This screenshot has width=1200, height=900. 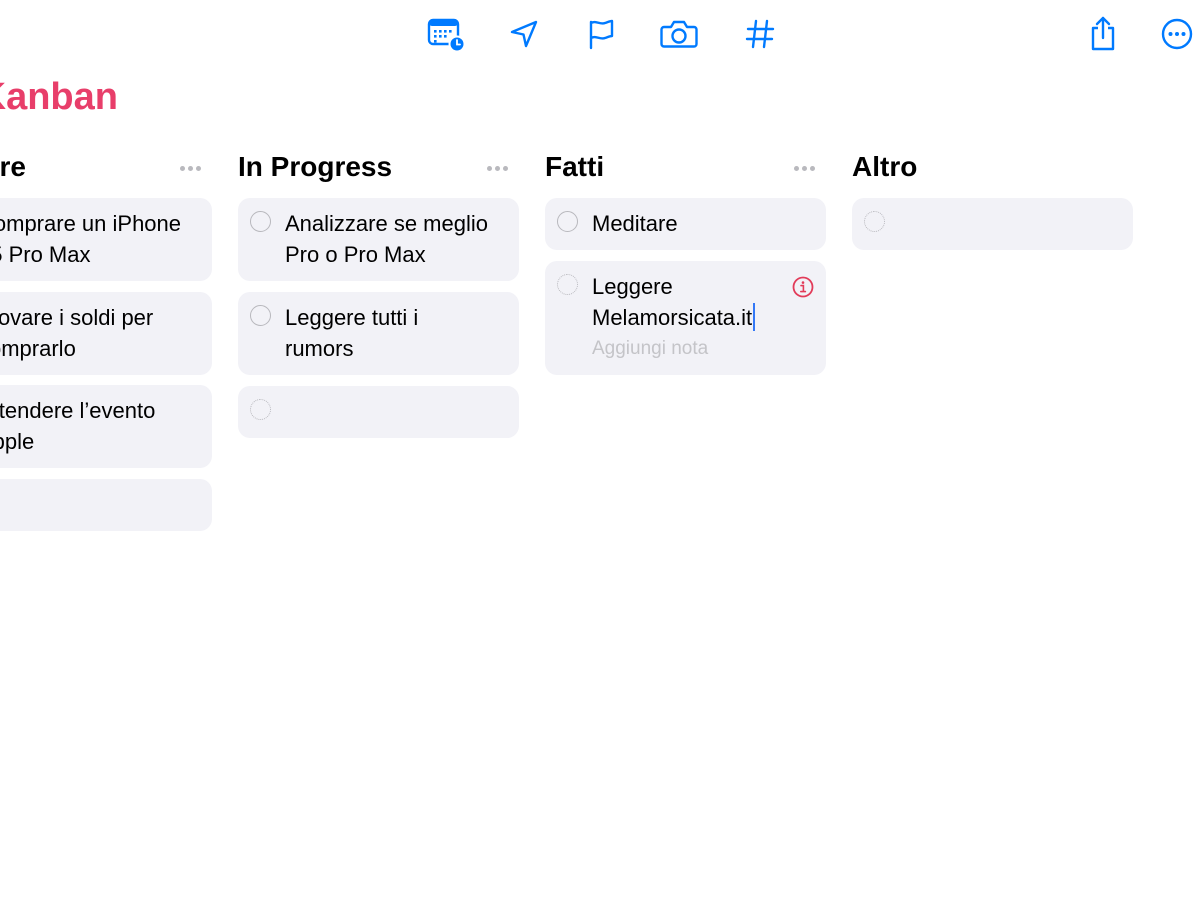 What do you see at coordinates (1177, 34) in the screenshot?
I see `more-circle-icon` at bounding box center [1177, 34].